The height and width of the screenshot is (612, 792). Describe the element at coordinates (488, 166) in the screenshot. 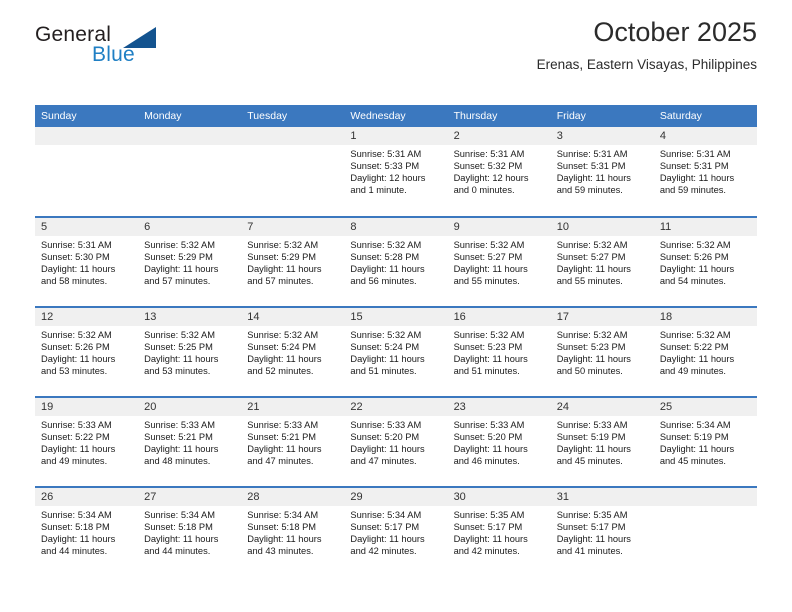

I see `day-sunset: Sunset: 5:32 PM` at that location.